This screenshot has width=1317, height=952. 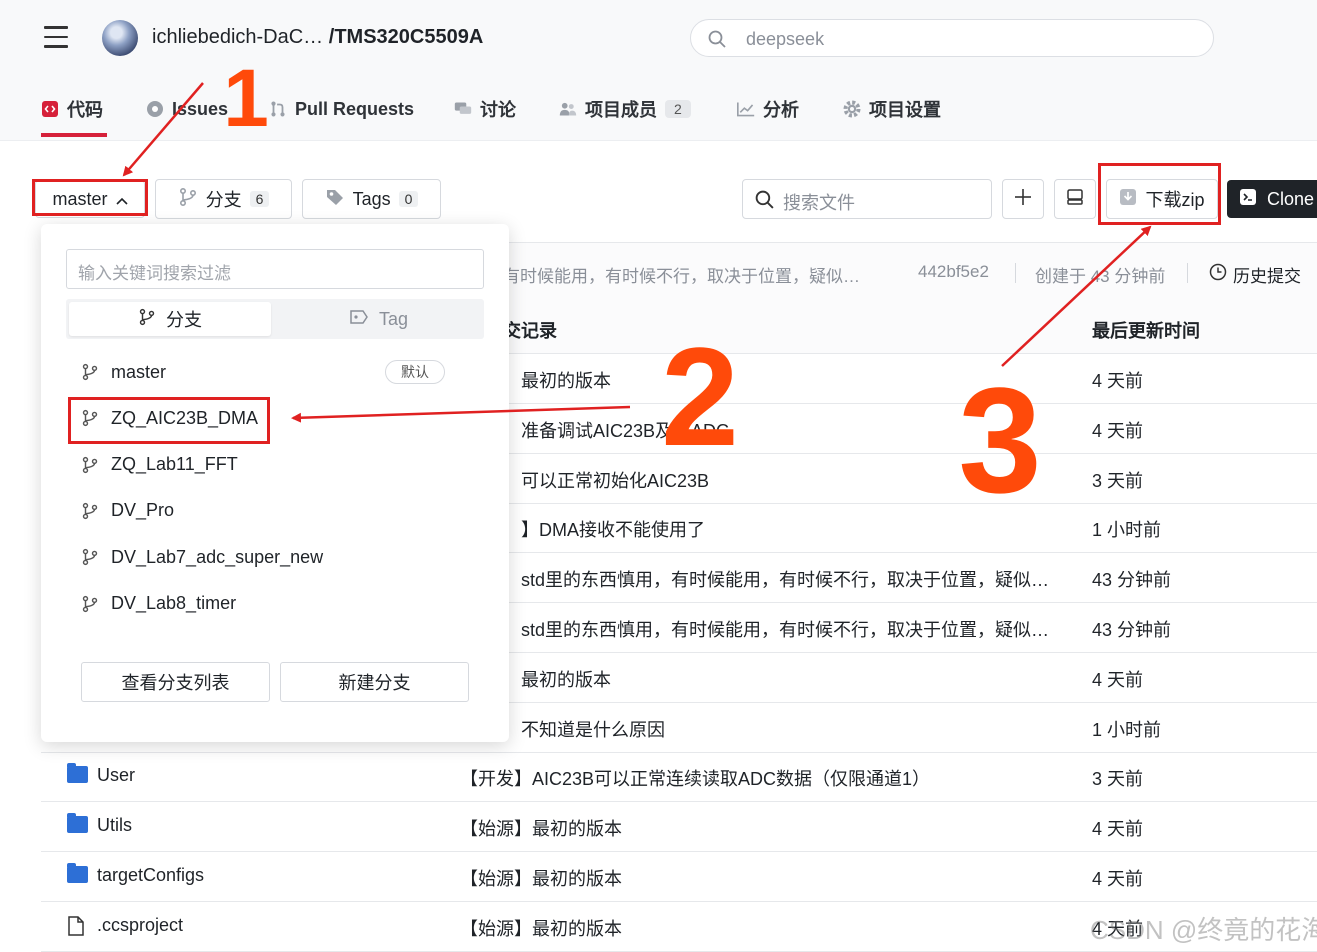 What do you see at coordinates (1076, 296) in the screenshot?
I see `arrow-to-download` at bounding box center [1076, 296].